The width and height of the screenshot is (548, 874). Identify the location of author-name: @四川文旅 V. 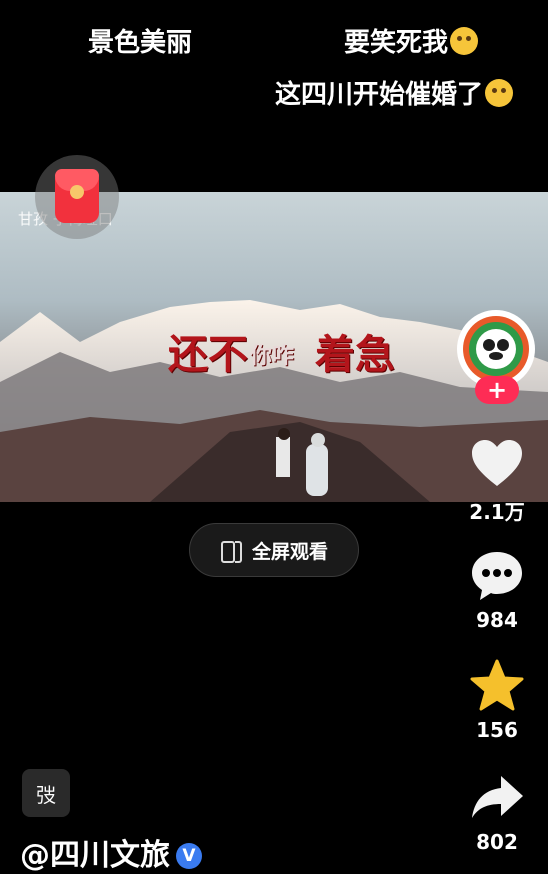
(111, 852).